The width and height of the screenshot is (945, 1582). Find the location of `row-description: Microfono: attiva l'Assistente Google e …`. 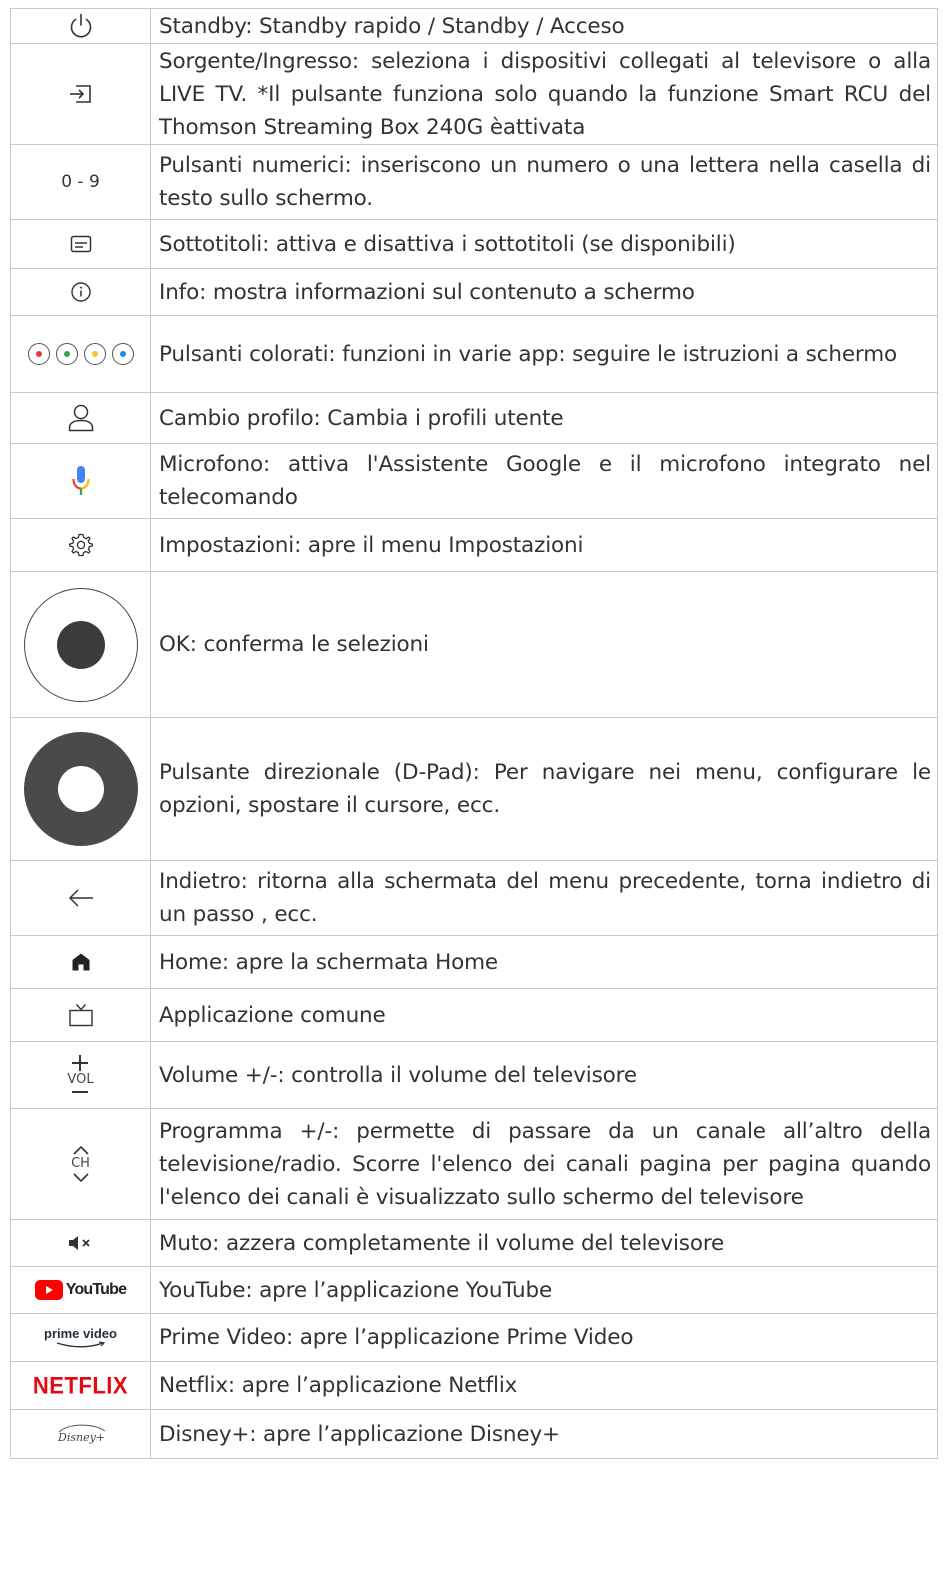

row-description: Microfono: attiva l'Assistente Google e … is located at coordinates (545, 481).